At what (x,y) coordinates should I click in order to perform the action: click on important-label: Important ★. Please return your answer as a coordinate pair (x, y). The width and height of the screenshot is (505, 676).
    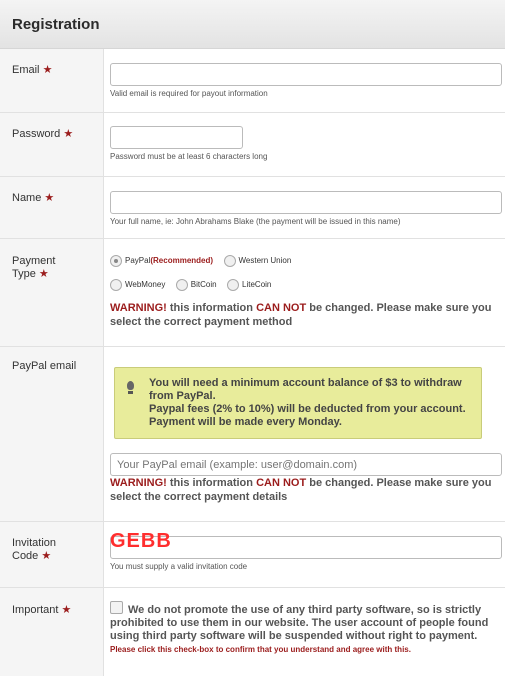
    Looking at the image, I should click on (52, 632).